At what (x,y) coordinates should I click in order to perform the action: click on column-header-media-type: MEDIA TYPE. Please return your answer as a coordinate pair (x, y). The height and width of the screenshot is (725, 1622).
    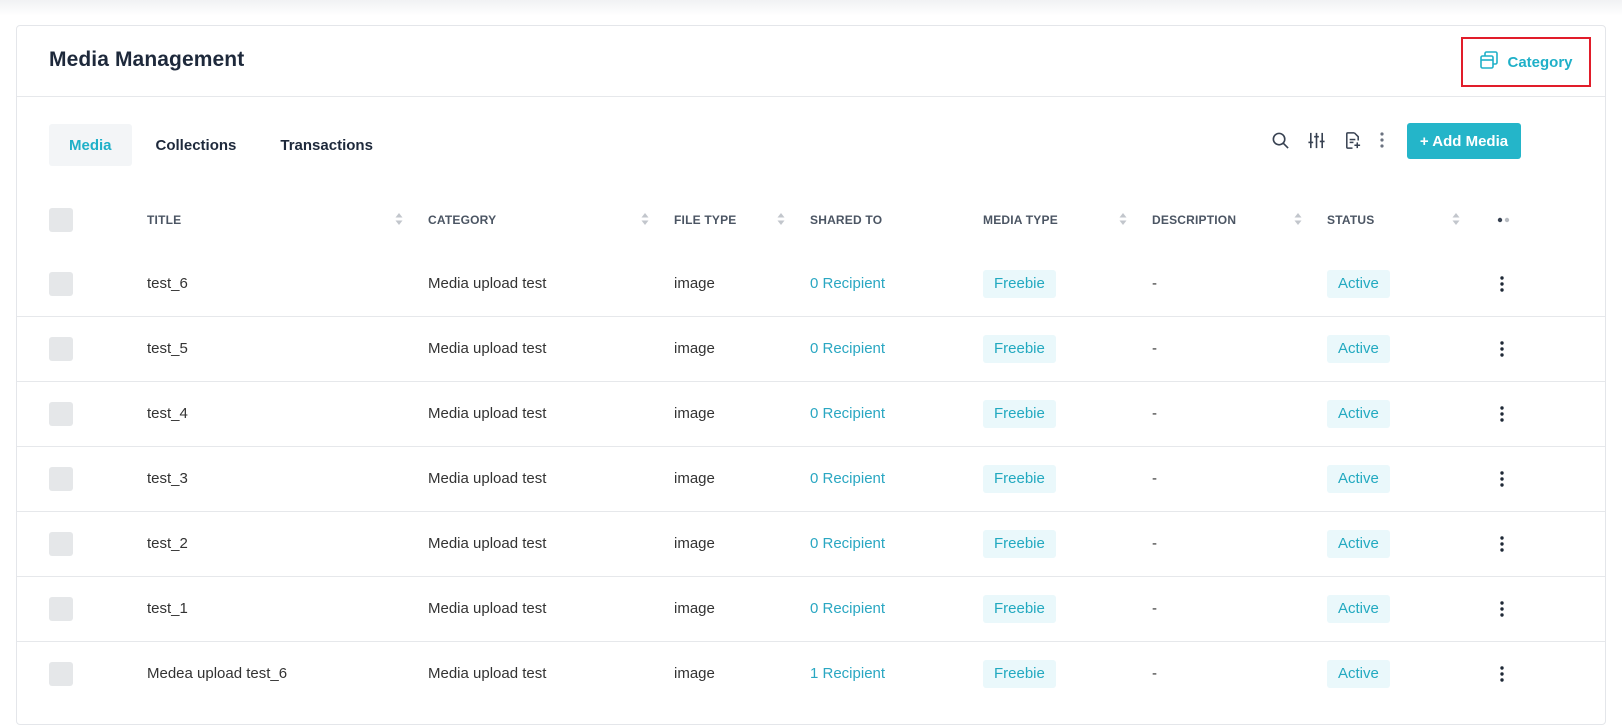
    Looking at the image, I should click on (1020, 220).